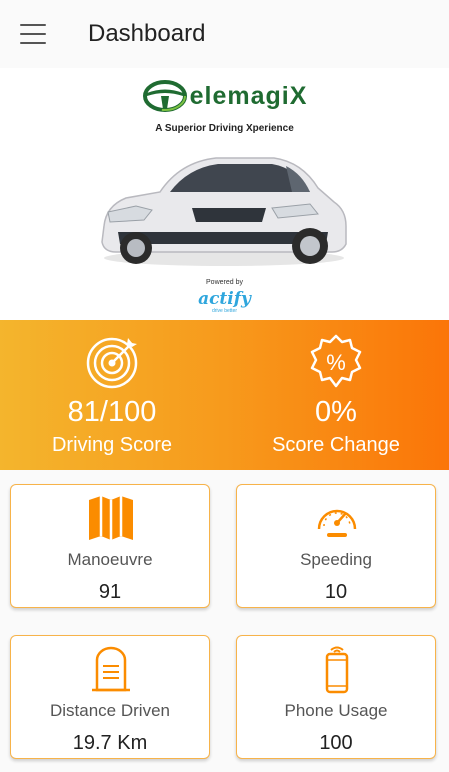 Image resolution: width=449 pixels, height=772 pixels. What do you see at coordinates (224, 34) in the screenshot?
I see `app-bar: Dashboard` at bounding box center [224, 34].